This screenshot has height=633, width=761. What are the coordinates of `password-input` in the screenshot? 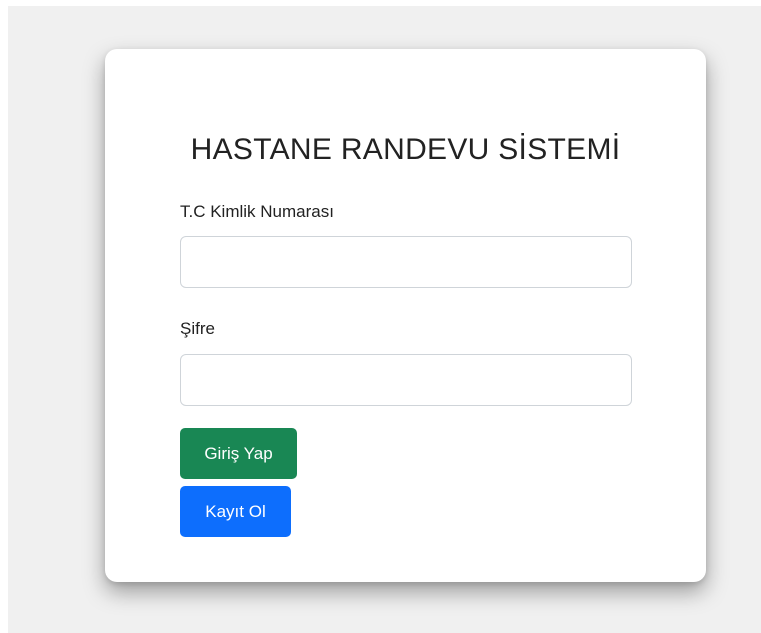 It's located at (406, 380).